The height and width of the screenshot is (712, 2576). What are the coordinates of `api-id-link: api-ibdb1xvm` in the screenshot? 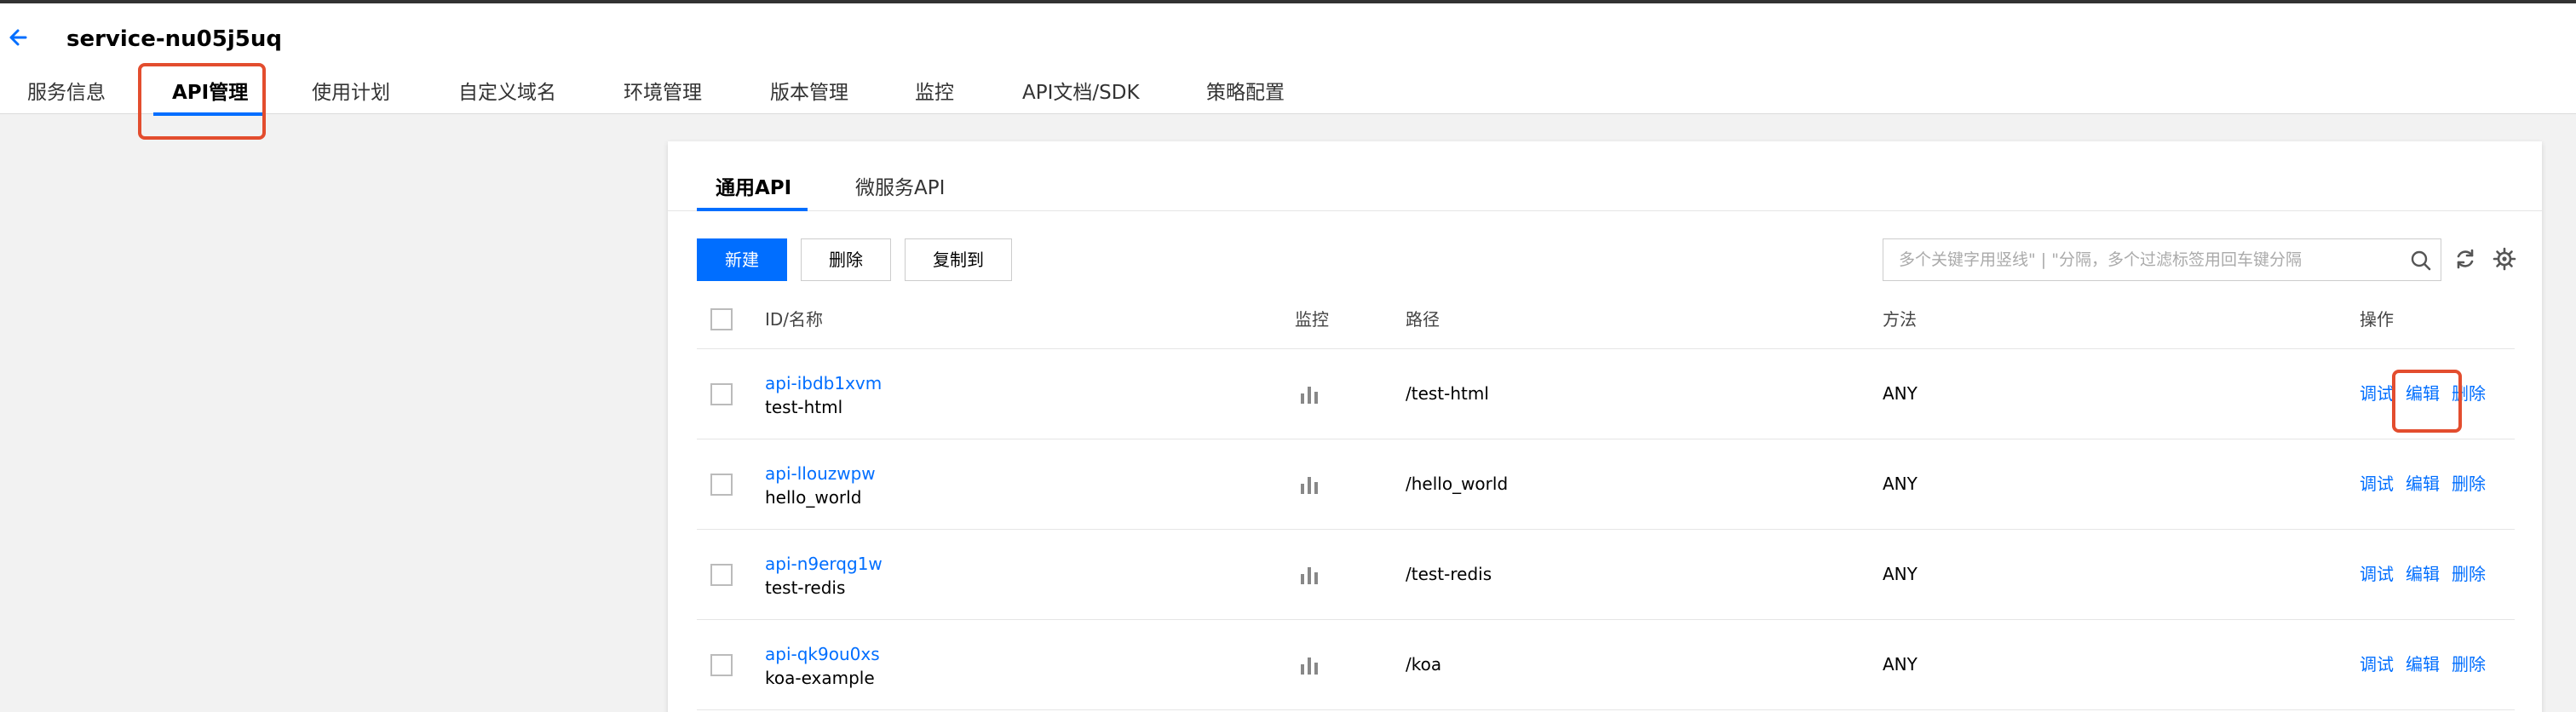 It's located at (823, 383).